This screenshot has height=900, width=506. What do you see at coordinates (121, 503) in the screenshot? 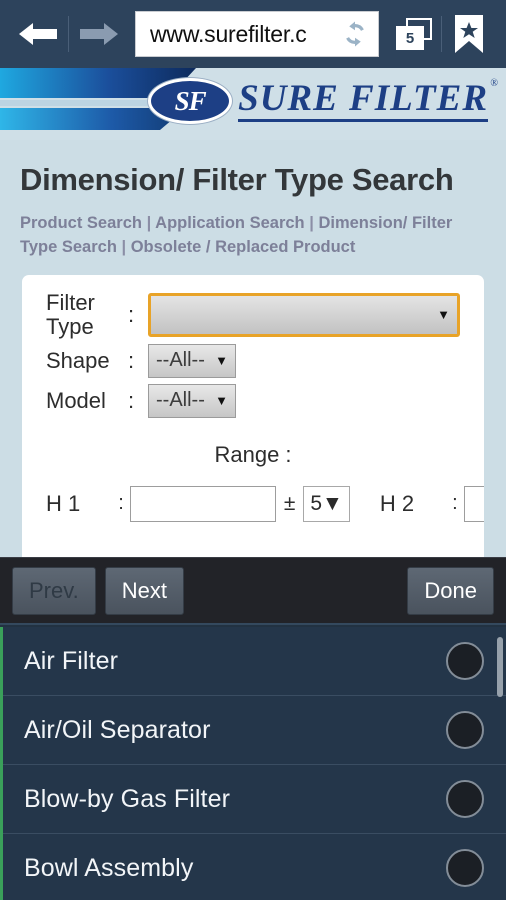
I see `h1-colon: :` at bounding box center [121, 503].